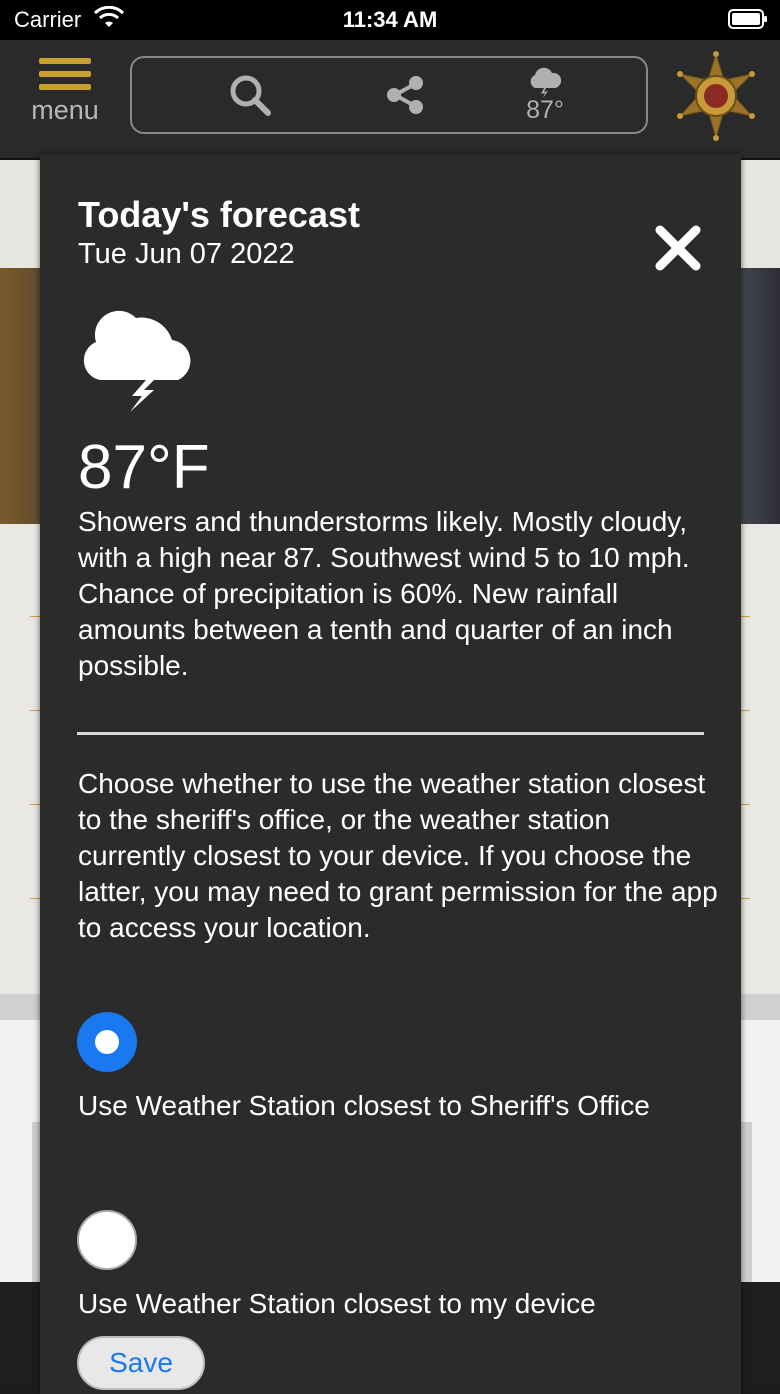 This screenshot has height=1394, width=780. What do you see at coordinates (144, 467) in the screenshot?
I see `current-temperature: 87°F` at bounding box center [144, 467].